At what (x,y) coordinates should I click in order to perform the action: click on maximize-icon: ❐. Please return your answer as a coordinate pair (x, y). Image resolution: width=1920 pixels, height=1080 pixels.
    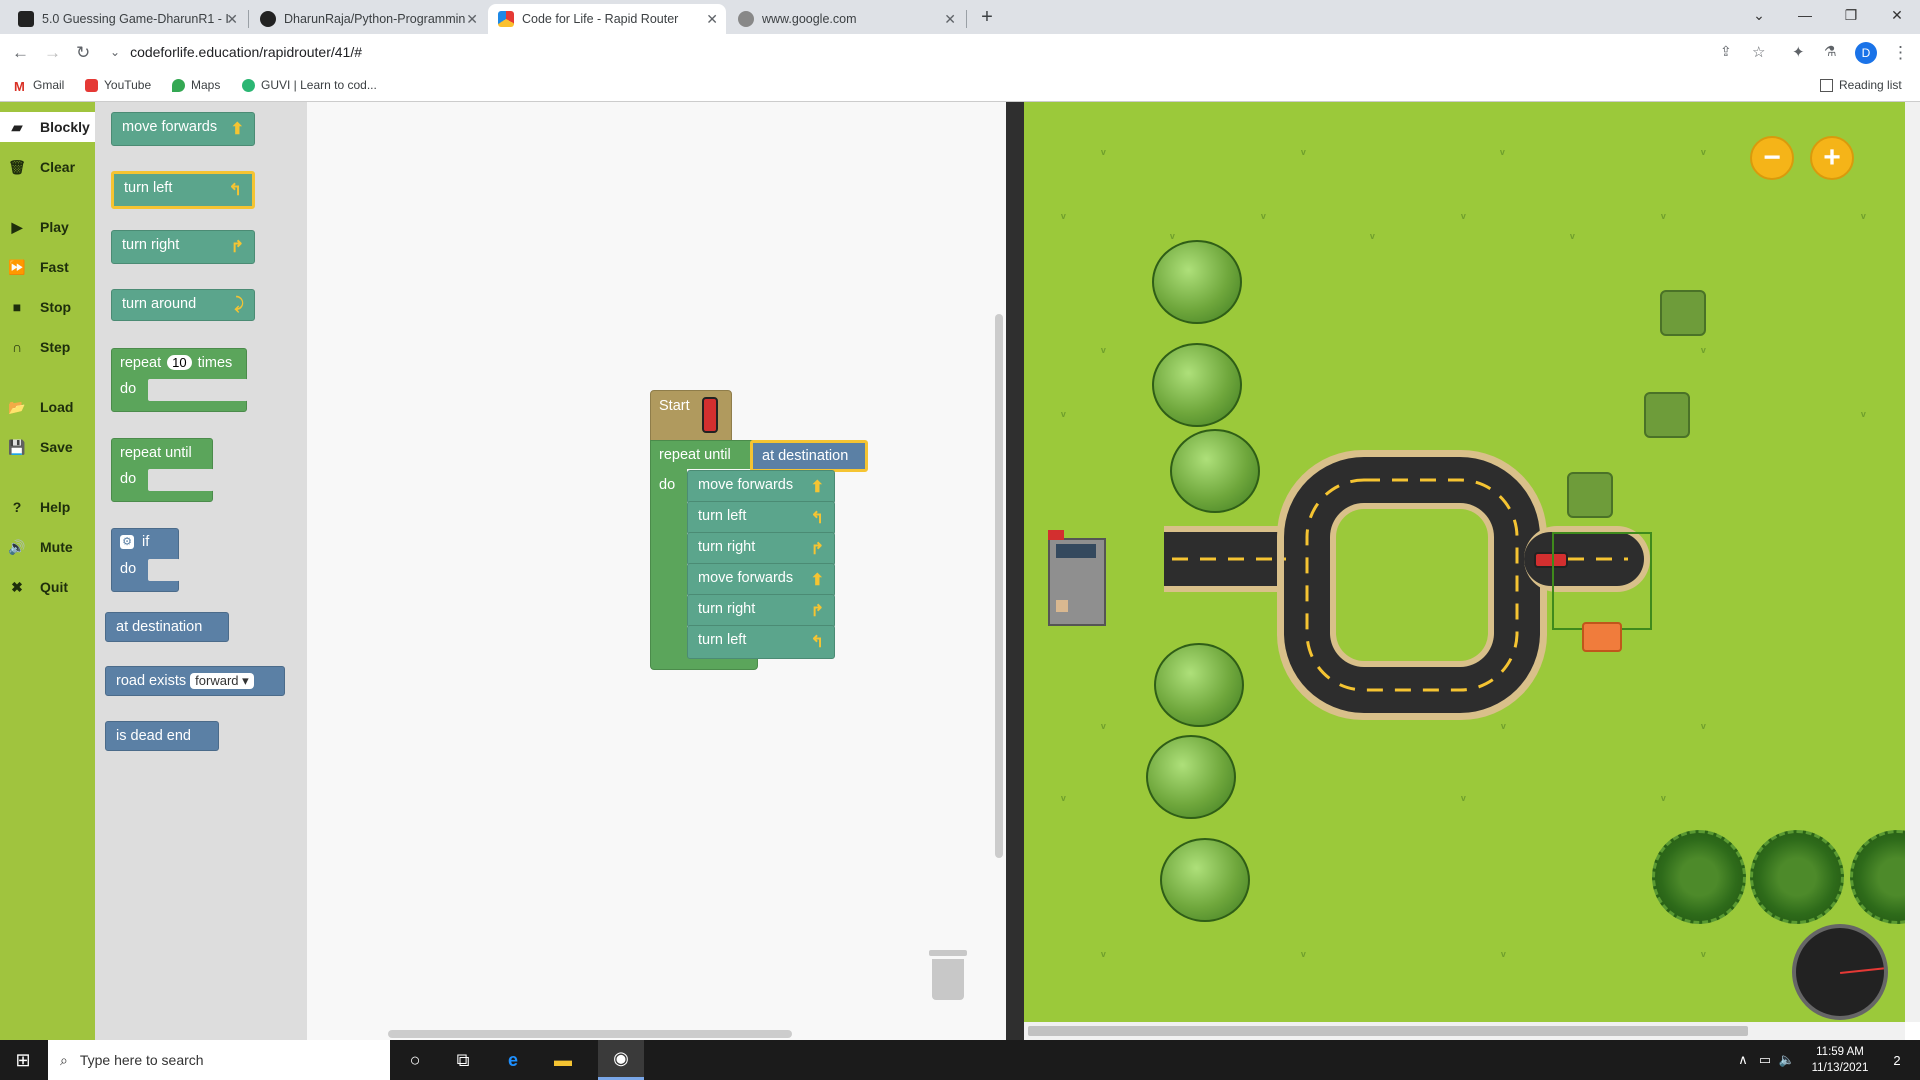
    Looking at the image, I should click on (1851, 15).